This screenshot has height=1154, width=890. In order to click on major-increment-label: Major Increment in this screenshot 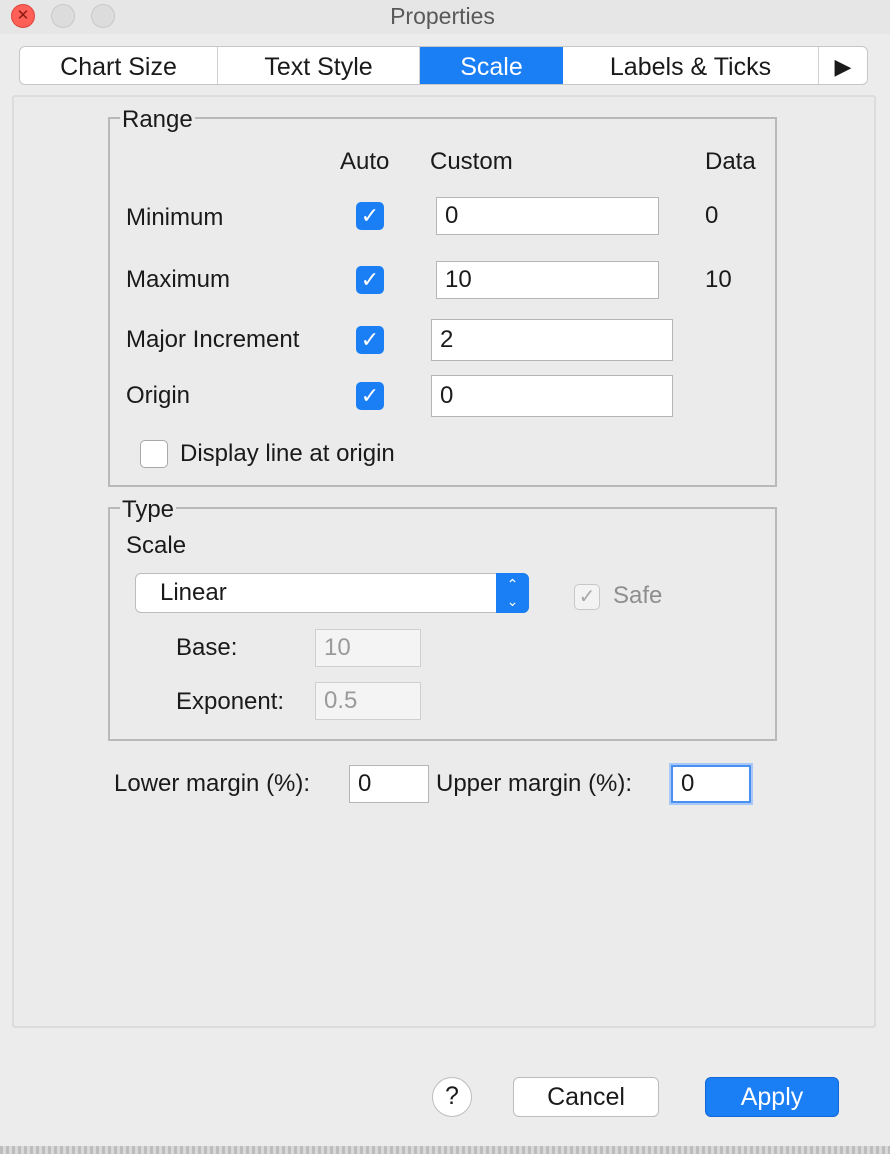, I will do `click(213, 339)`.